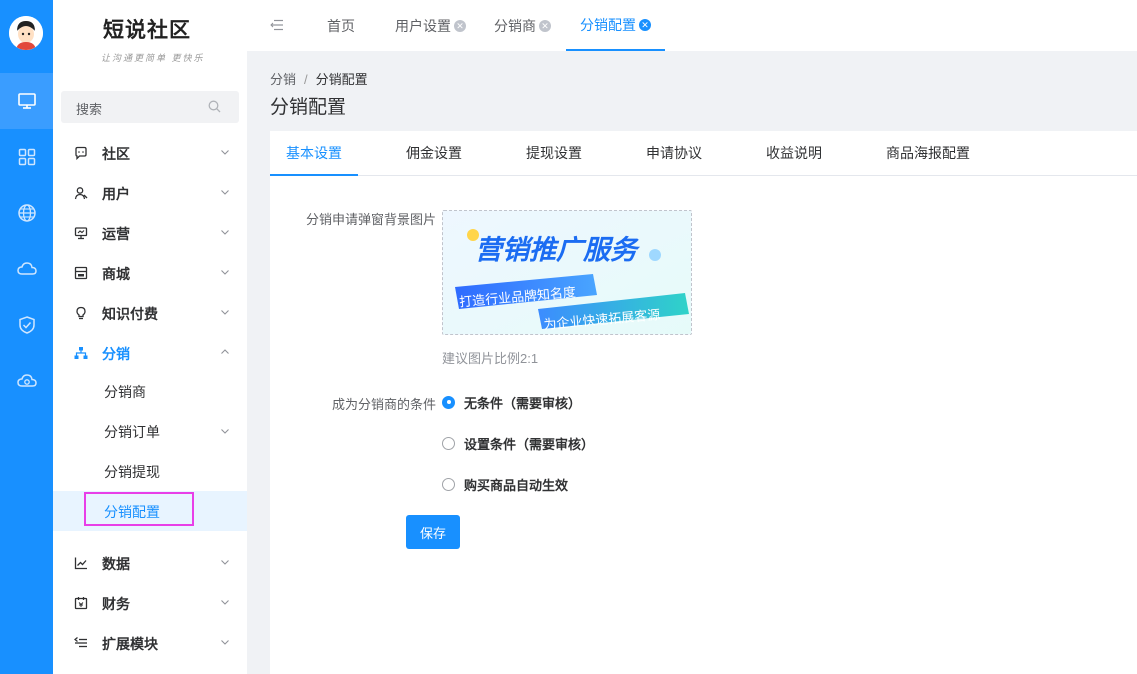 Image resolution: width=1137 pixels, height=674 pixels. Describe the element at coordinates (26, 157) in the screenshot. I see `rail-apps` at that location.